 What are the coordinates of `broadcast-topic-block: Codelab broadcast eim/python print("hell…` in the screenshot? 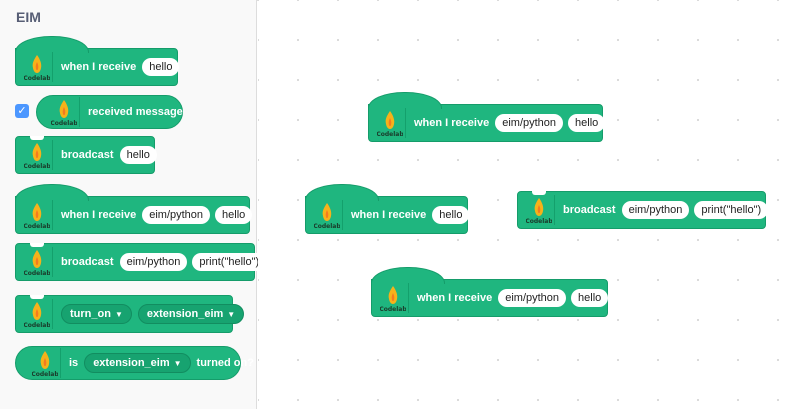 It's located at (141, 262).